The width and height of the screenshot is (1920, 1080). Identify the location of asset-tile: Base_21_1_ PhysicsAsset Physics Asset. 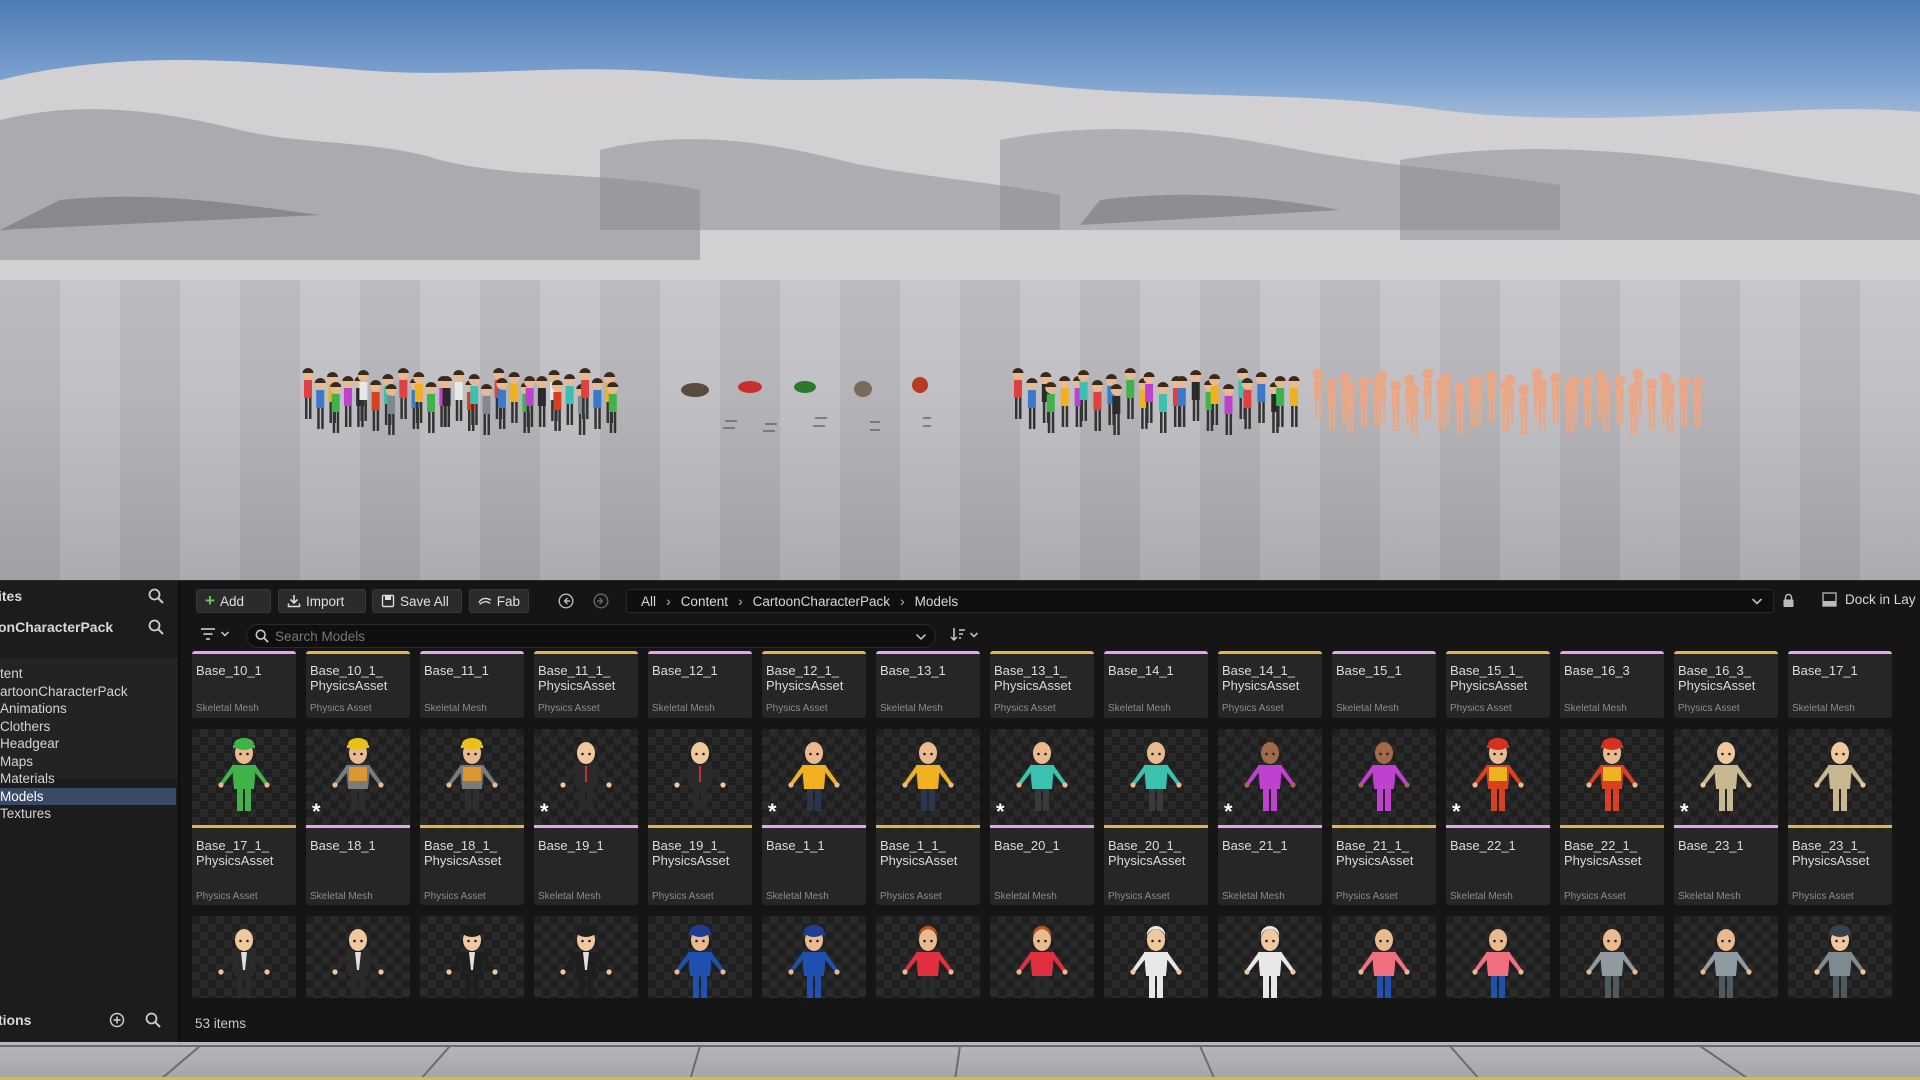
(1384, 817).